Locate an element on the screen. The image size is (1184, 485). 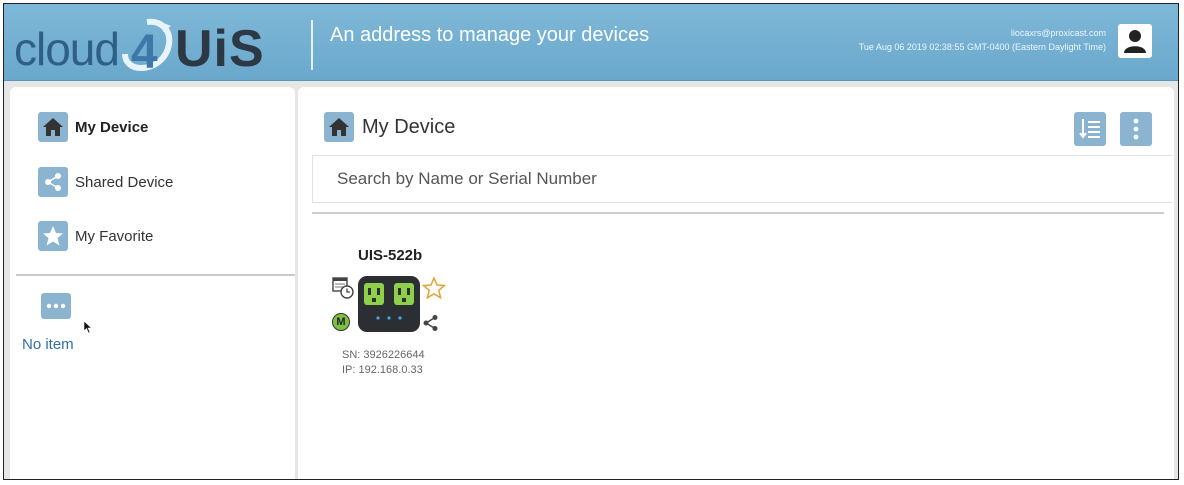
logo-digit-mark: 4 is located at coordinates (147, 47).